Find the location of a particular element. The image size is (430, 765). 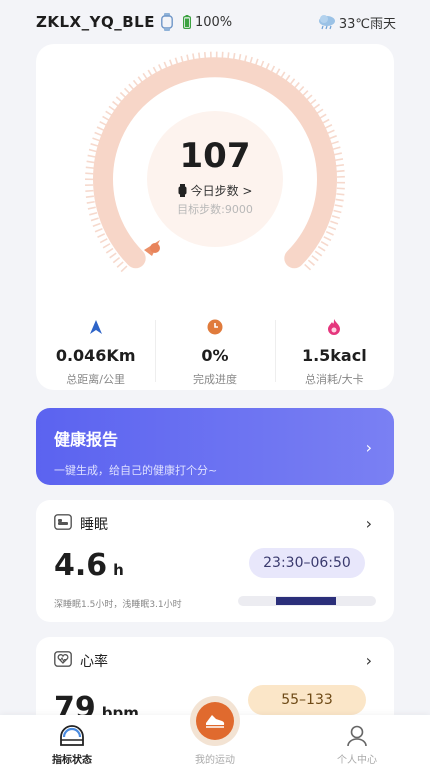

sleep-value: 4.6 is located at coordinates (81, 565).